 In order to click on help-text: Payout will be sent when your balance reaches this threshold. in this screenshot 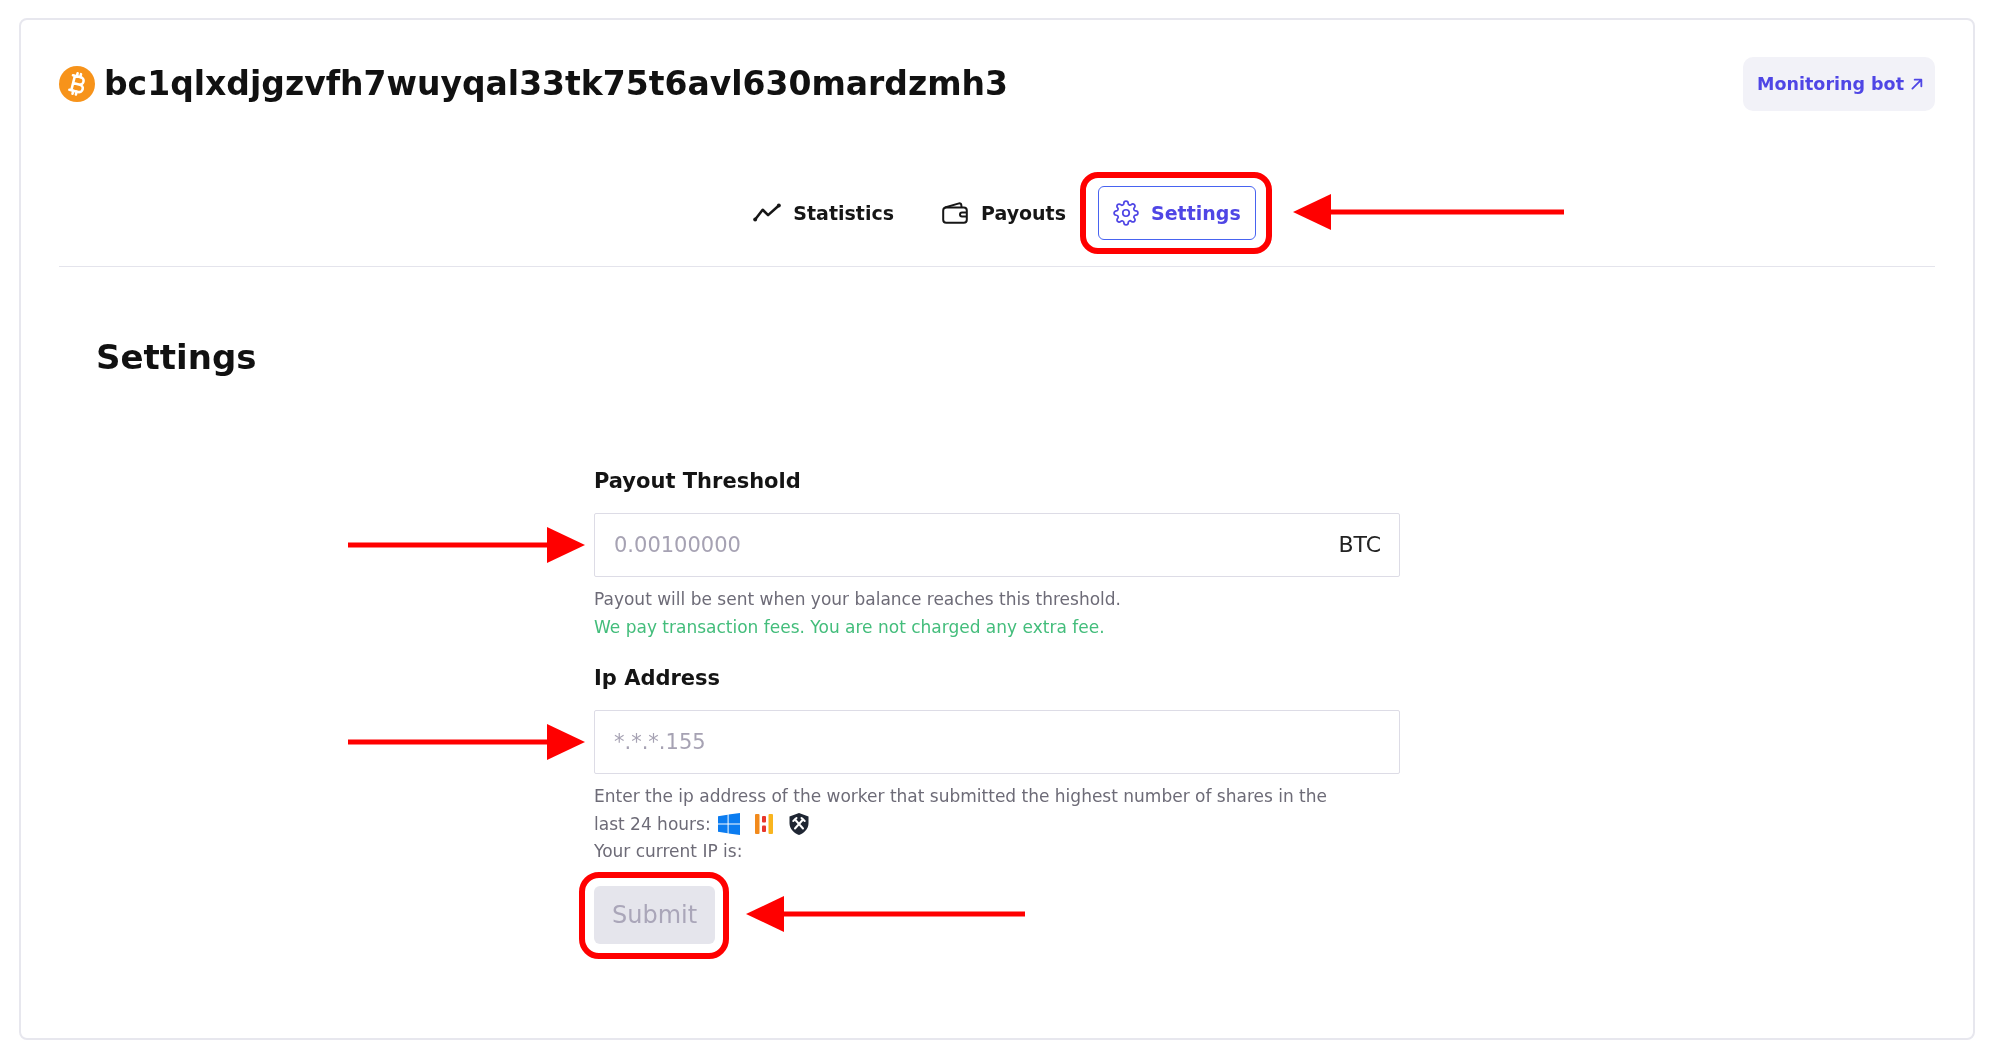, I will do `click(857, 599)`.